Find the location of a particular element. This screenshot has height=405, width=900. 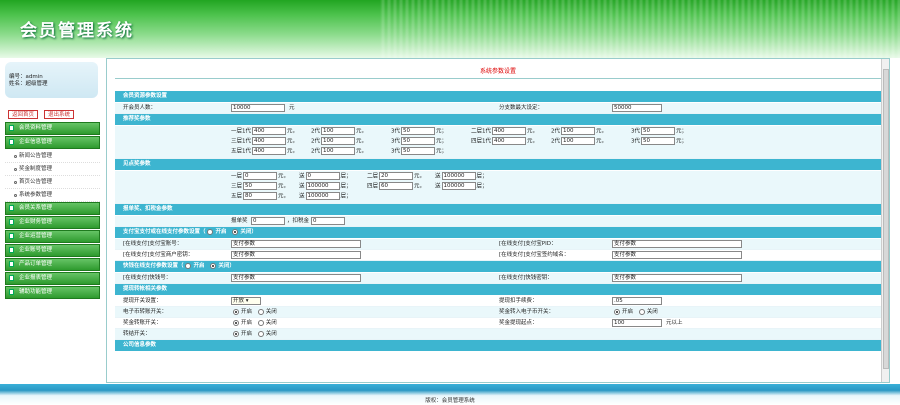

sidebar-item-label: 辅助功能管理 is located at coordinates (36, 292).